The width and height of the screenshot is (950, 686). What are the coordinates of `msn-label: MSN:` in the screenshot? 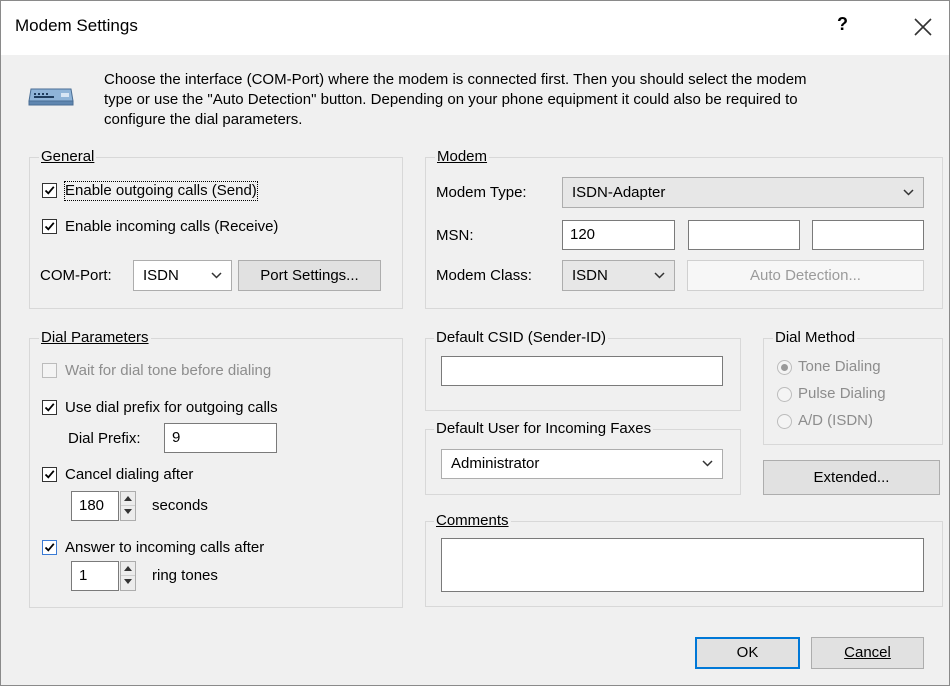 It's located at (455, 235).